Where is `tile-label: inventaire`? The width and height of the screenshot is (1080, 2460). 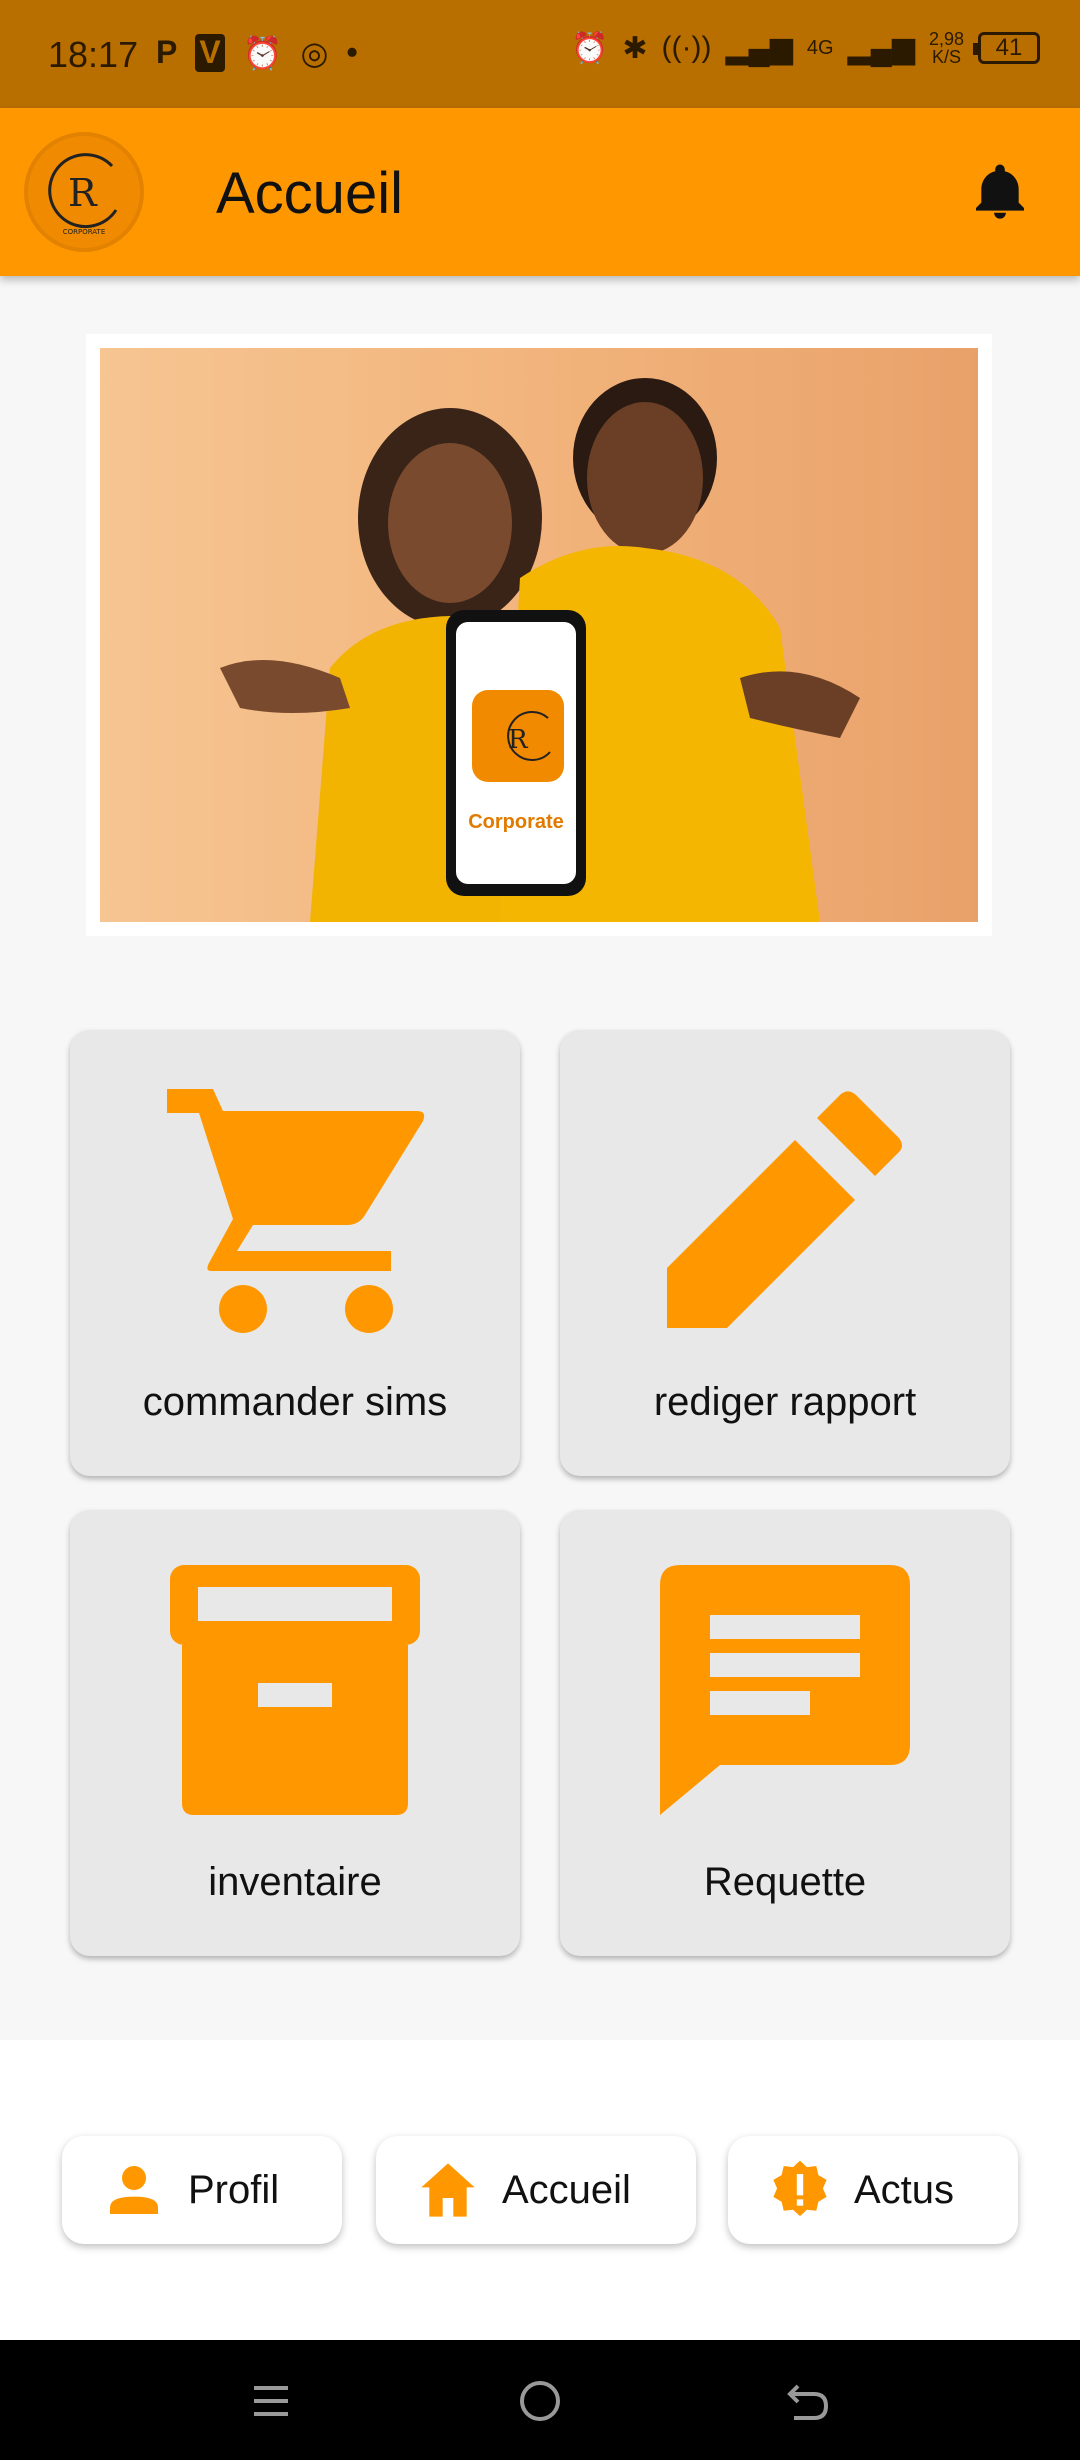
tile-label: inventaire is located at coordinates (295, 1882).